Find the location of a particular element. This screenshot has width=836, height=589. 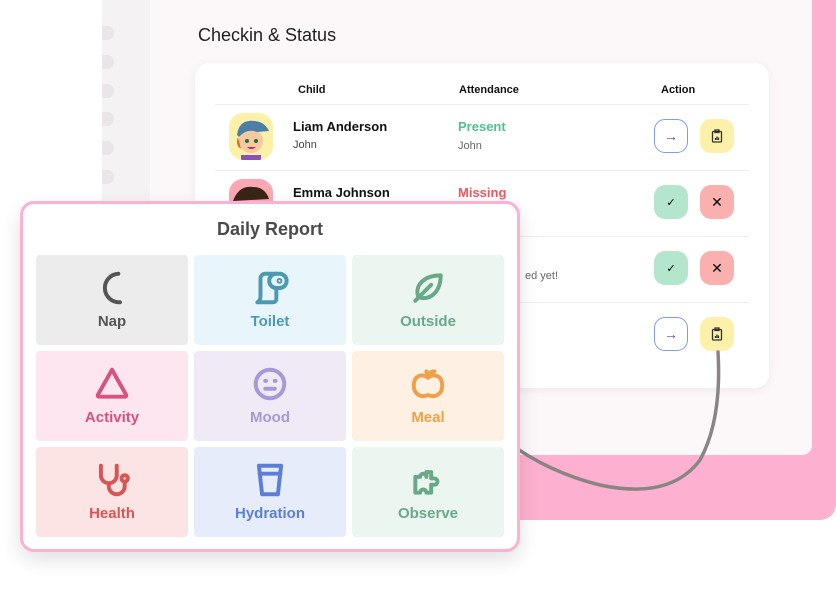

daily-report-title: Daily Report is located at coordinates (270, 229).